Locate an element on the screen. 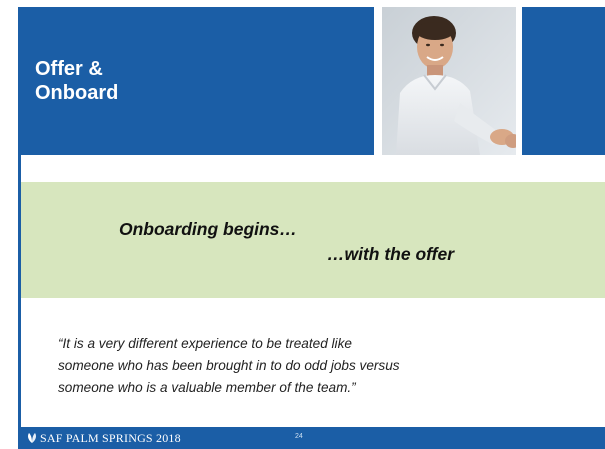 Image resolution: width=605 pixels, height=449 pixels. slide-title: Offer & Onboard is located at coordinates (77, 81).